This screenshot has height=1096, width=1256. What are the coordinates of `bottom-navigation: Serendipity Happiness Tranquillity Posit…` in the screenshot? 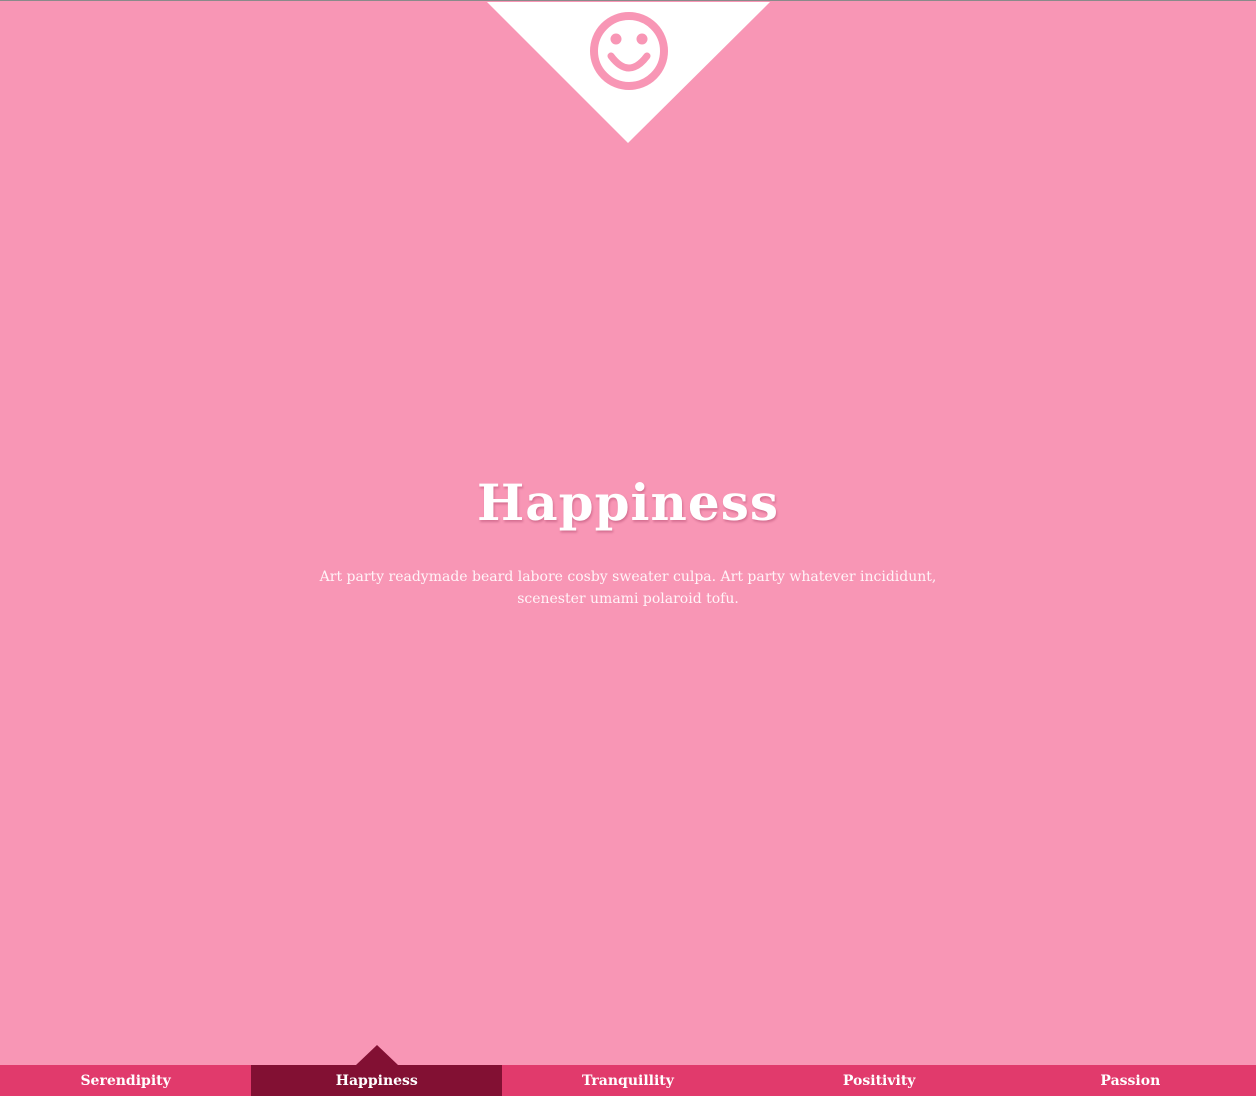 It's located at (628, 1070).